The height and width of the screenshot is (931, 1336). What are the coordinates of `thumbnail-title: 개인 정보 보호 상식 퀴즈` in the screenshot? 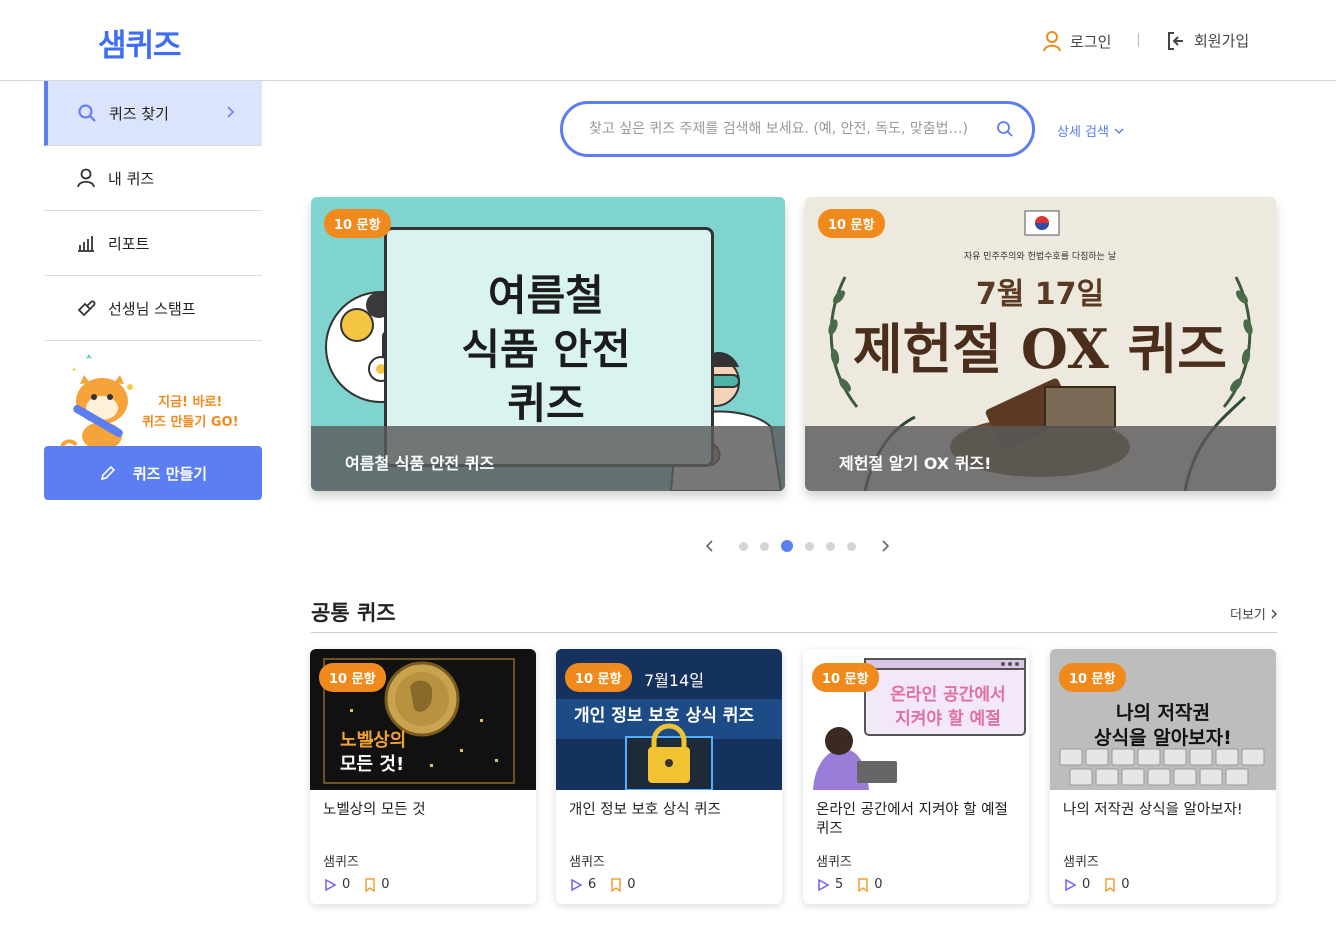 It's located at (664, 716).